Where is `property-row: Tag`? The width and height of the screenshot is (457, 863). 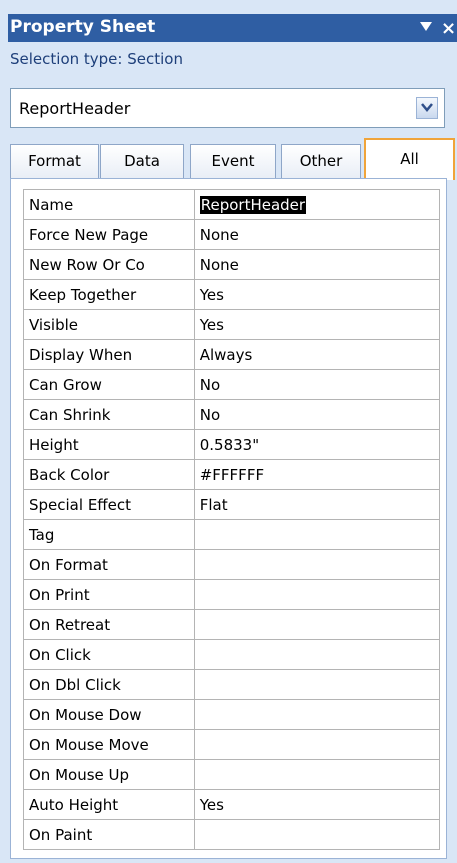
property-row: Tag is located at coordinates (232, 534).